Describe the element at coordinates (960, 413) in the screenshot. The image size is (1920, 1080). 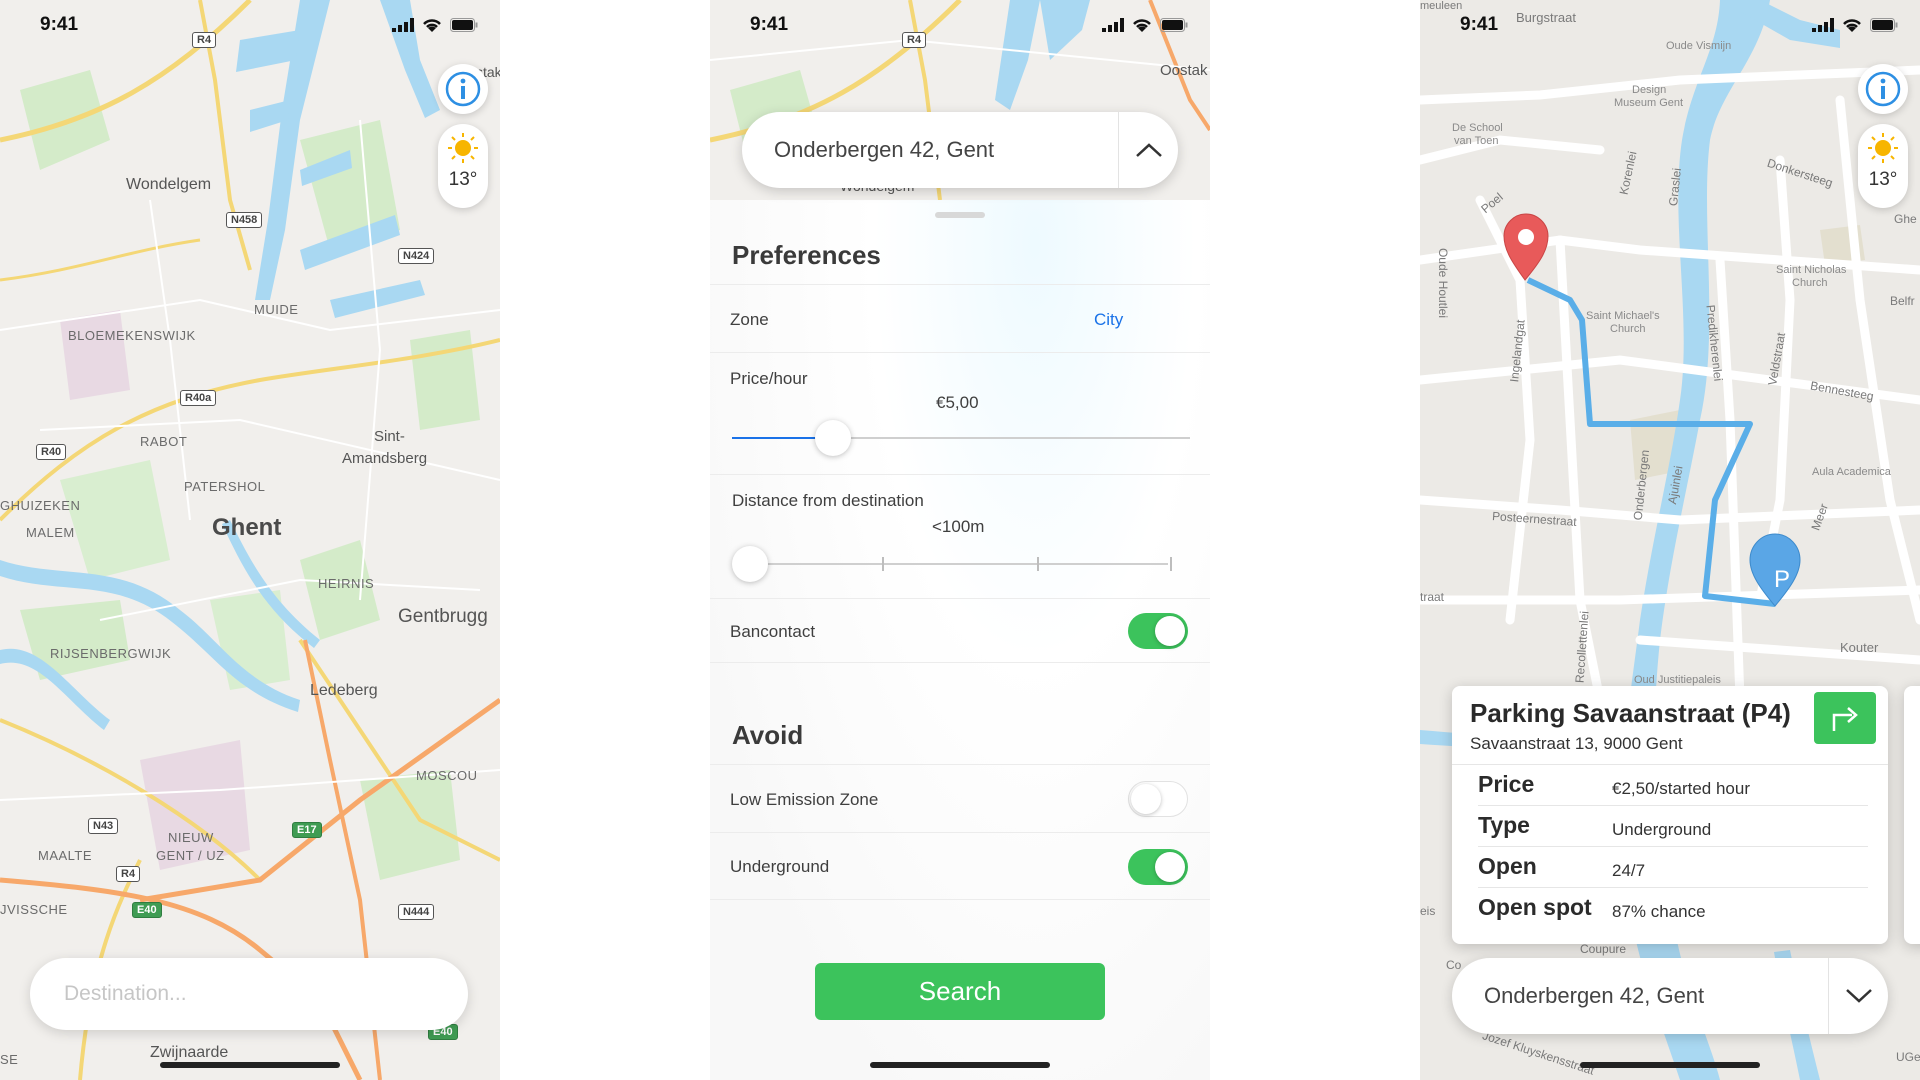
I see `price-row: Price/hour €5,00` at that location.